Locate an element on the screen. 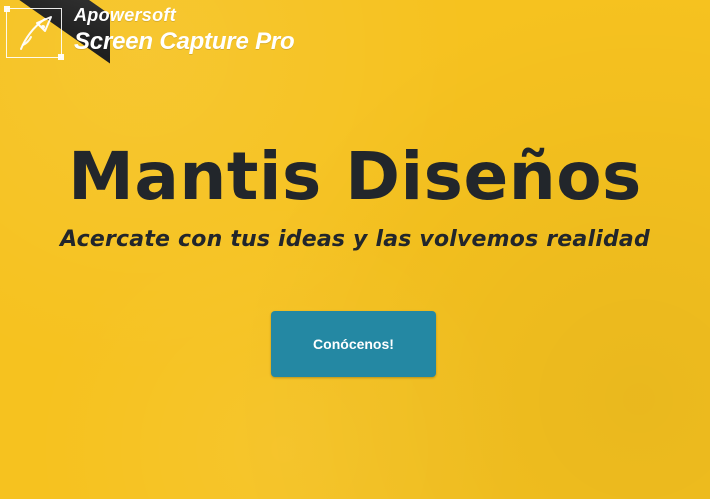 The height and width of the screenshot is (499, 710). watermark-line-2: Screen Capture Pro is located at coordinates (184, 41).